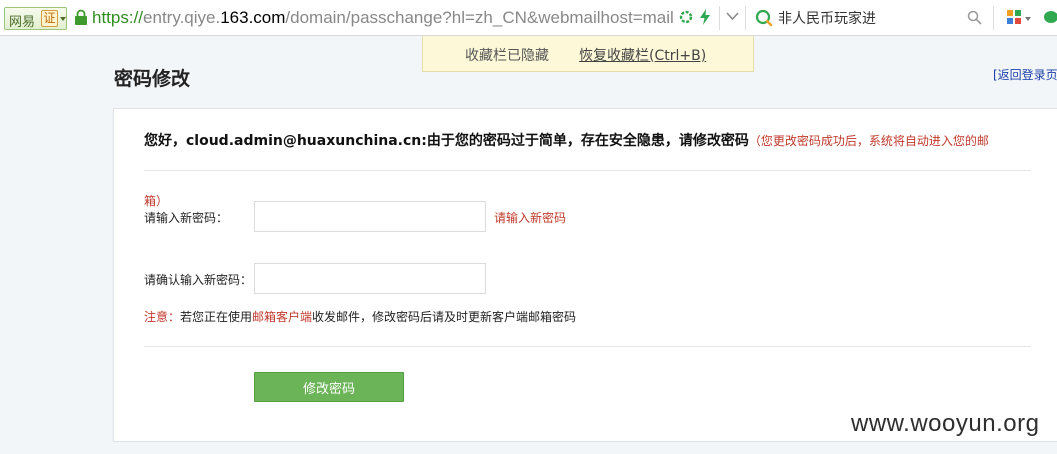 The height and width of the screenshot is (454, 1057). What do you see at coordinates (370, 216) in the screenshot?
I see `new-password-input` at bounding box center [370, 216].